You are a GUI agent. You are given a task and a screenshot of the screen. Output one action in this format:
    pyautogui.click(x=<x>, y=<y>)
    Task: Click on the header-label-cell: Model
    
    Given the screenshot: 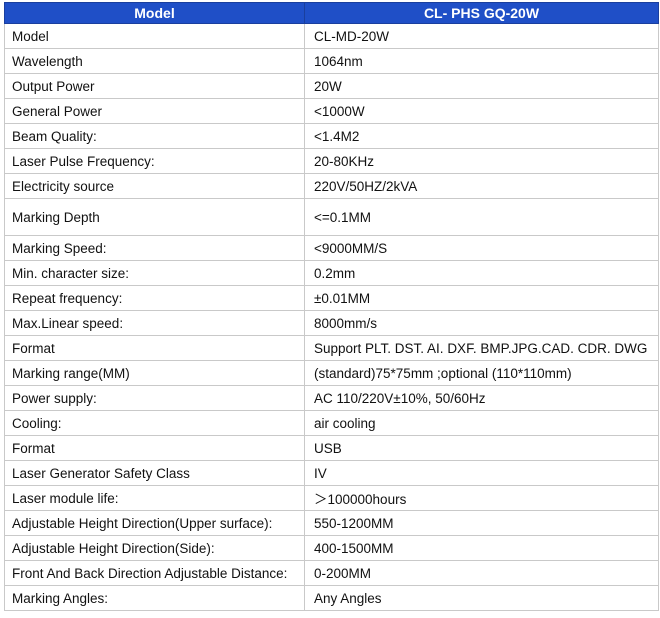 What is the action you would take?
    pyautogui.click(x=154, y=13)
    